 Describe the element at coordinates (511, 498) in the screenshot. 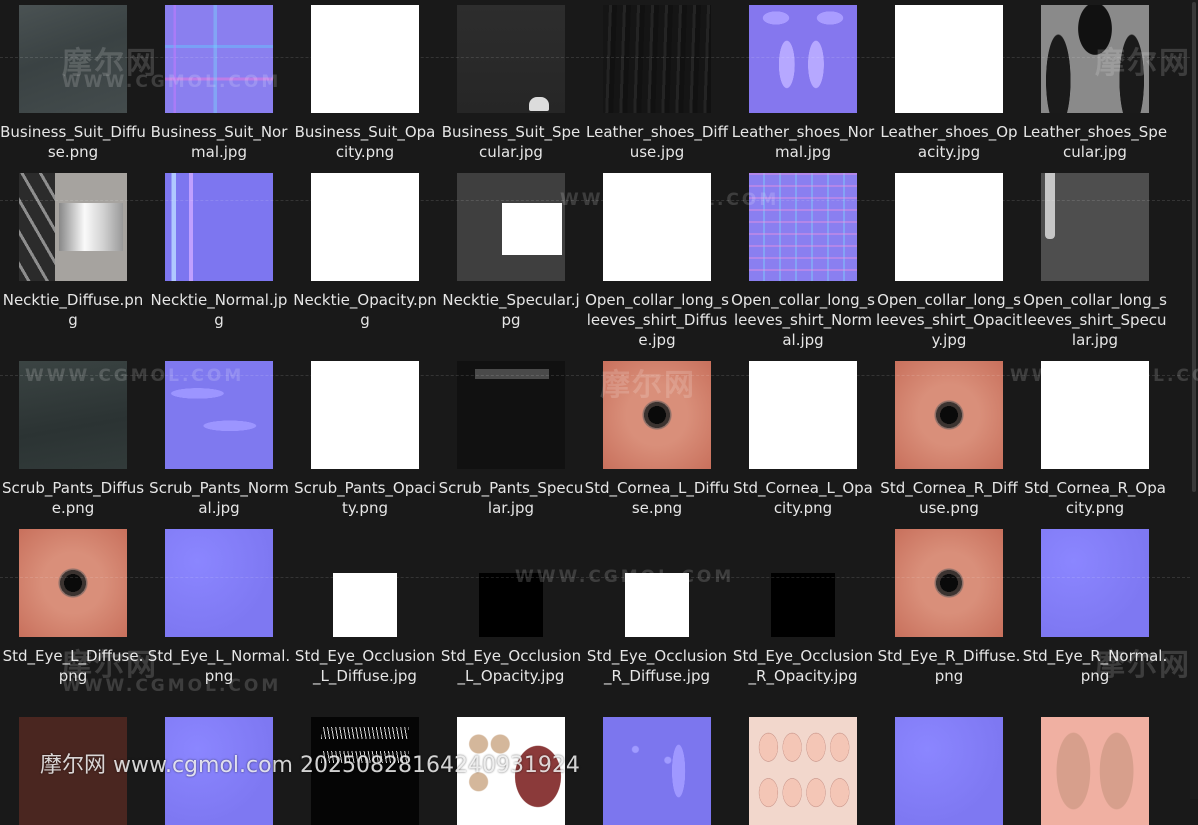

I see `file-name: Scrub_Pants_Specular.jpg` at that location.